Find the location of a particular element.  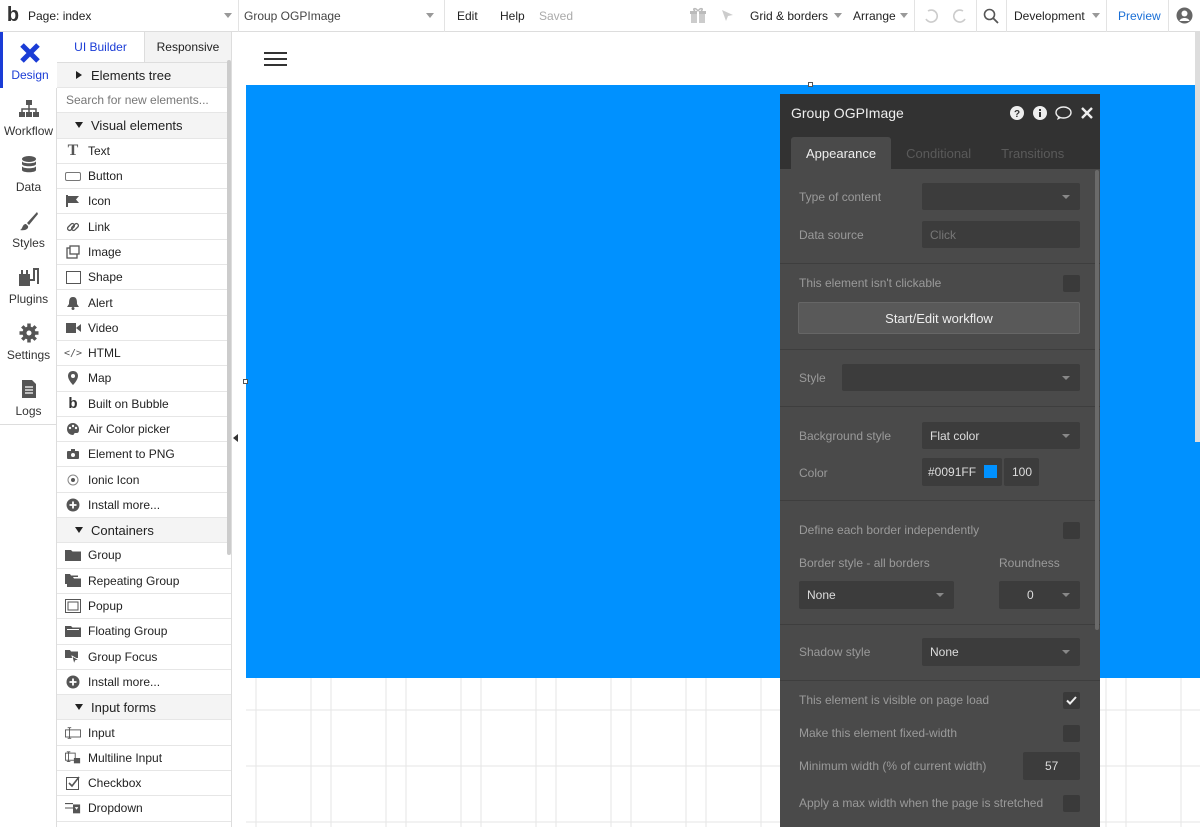

panel-scrollbar is located at coordinates (229, 307).